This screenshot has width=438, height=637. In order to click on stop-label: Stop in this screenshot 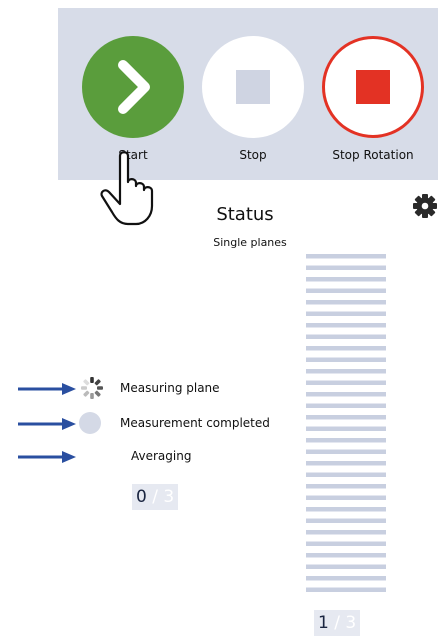, I will do `click(253, 155)`.